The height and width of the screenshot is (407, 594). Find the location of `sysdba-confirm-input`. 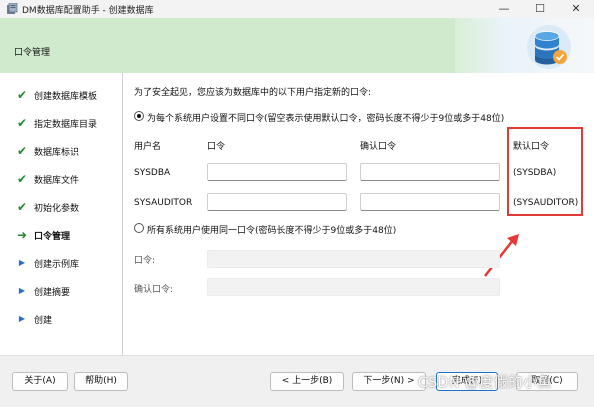

sysdba-confirm-input is located at coordinates (430, 172).